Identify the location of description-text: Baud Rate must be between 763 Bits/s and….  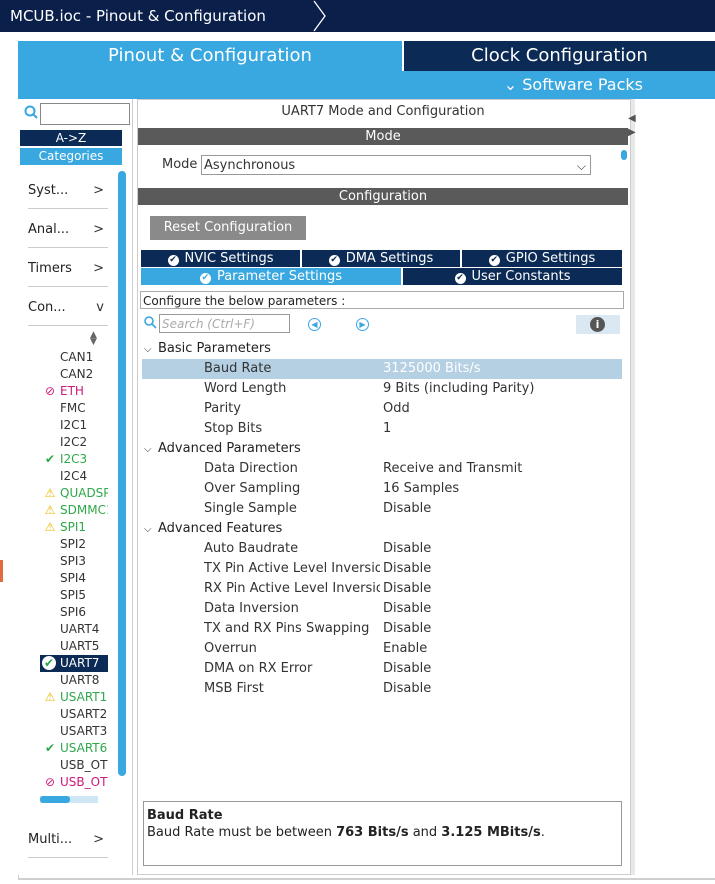
(346, 832).